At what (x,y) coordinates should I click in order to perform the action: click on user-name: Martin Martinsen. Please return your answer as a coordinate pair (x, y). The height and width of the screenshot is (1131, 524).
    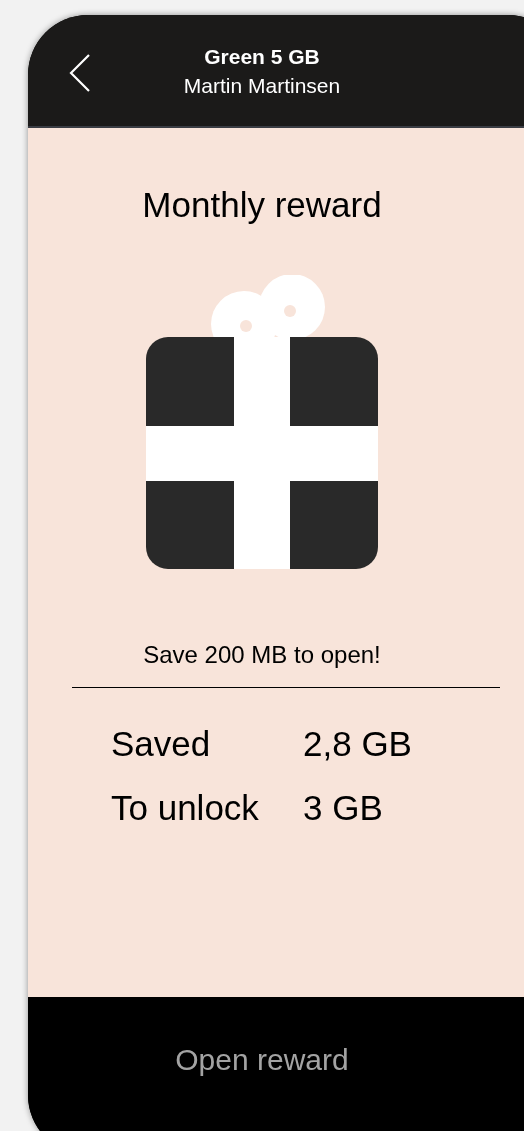
    Looking at the image, I should click on (262, 85).